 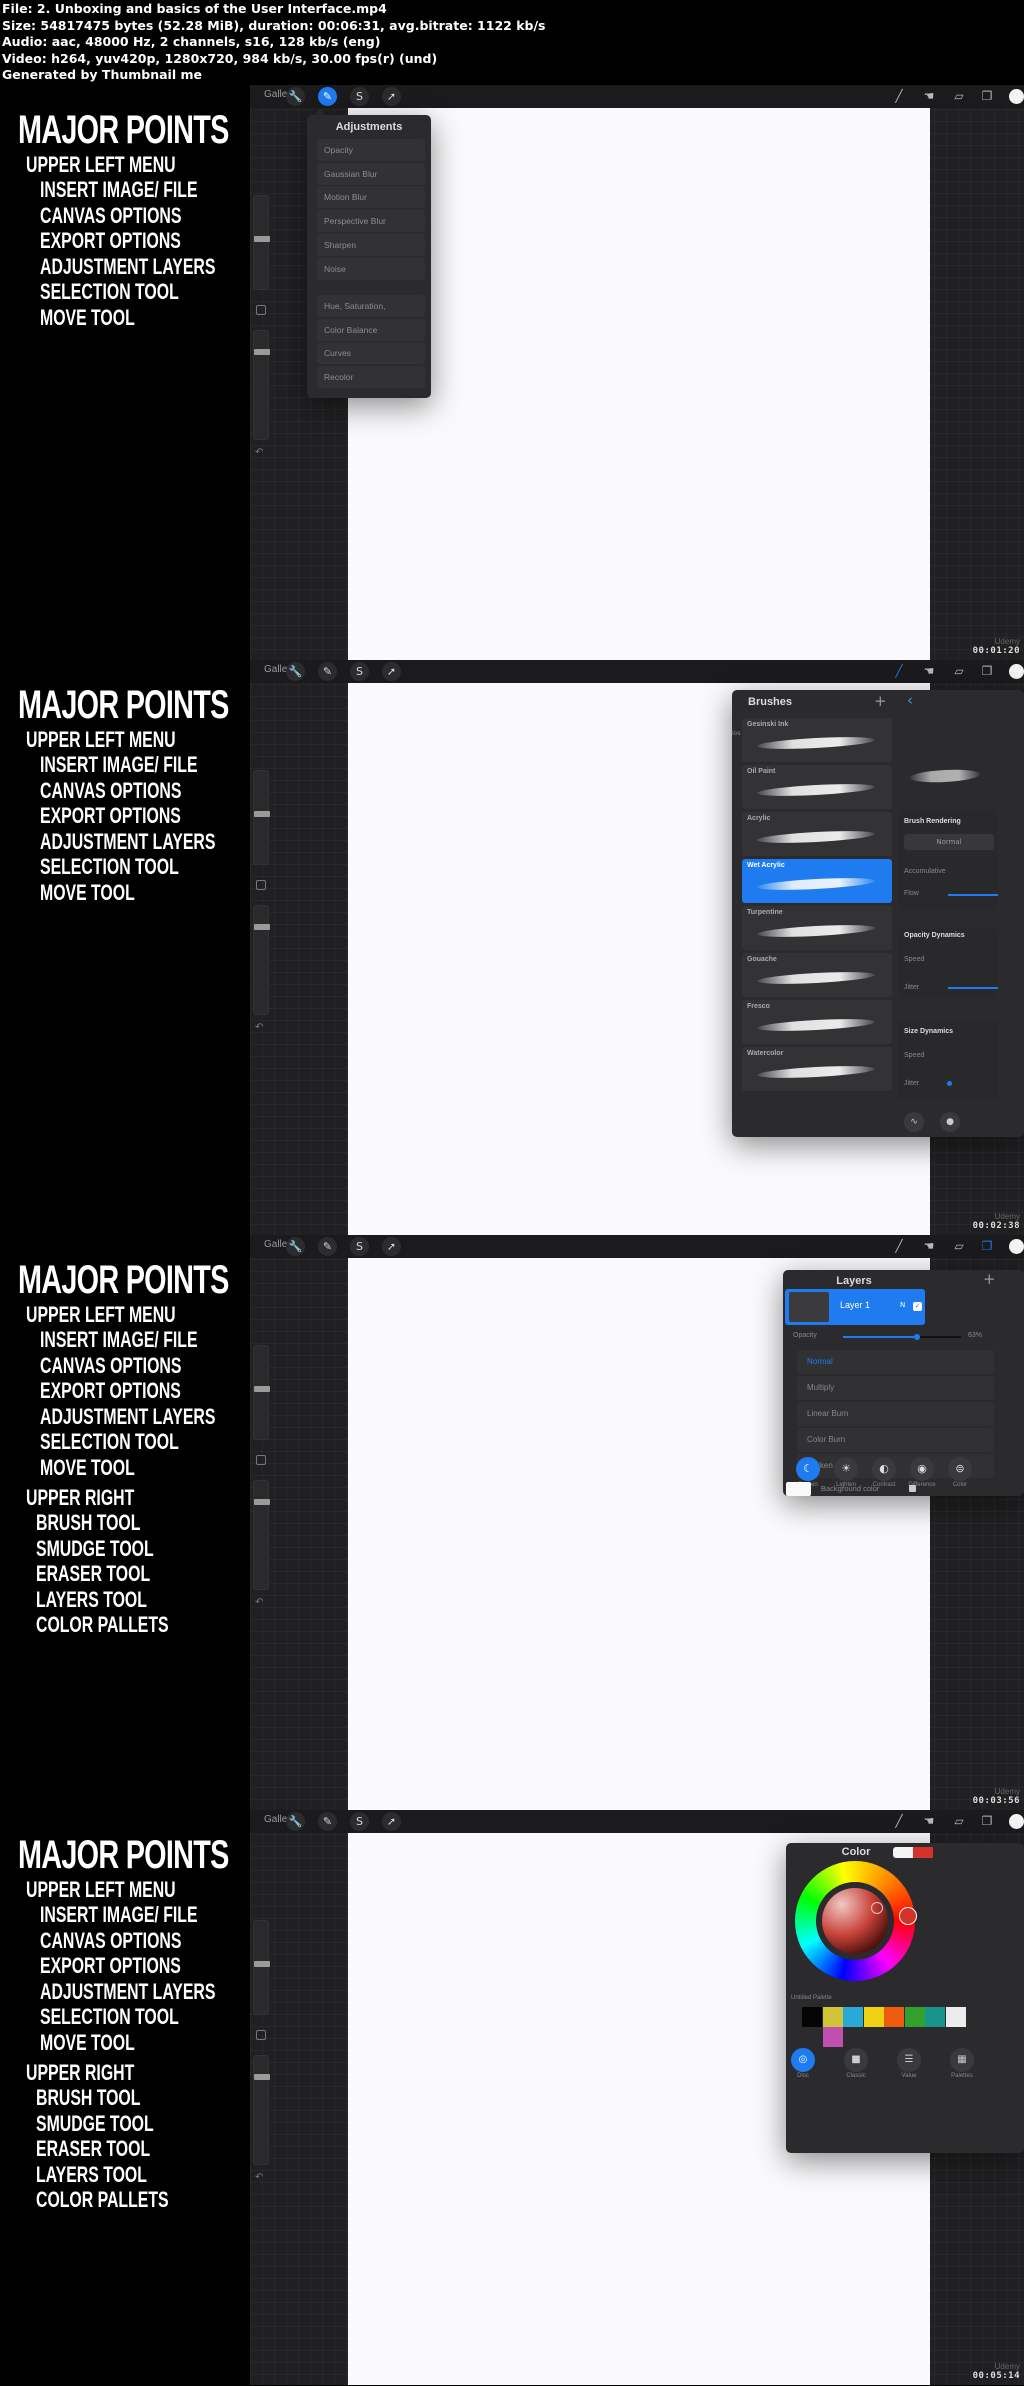 I want to click on brush-item: Fresco, so click(x=817, y=1022).